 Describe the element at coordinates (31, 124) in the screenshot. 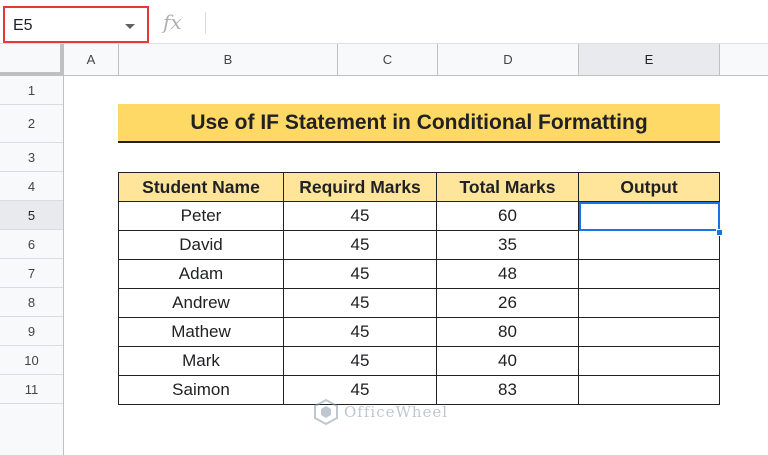

I see `row-header-2: 2` at that location.